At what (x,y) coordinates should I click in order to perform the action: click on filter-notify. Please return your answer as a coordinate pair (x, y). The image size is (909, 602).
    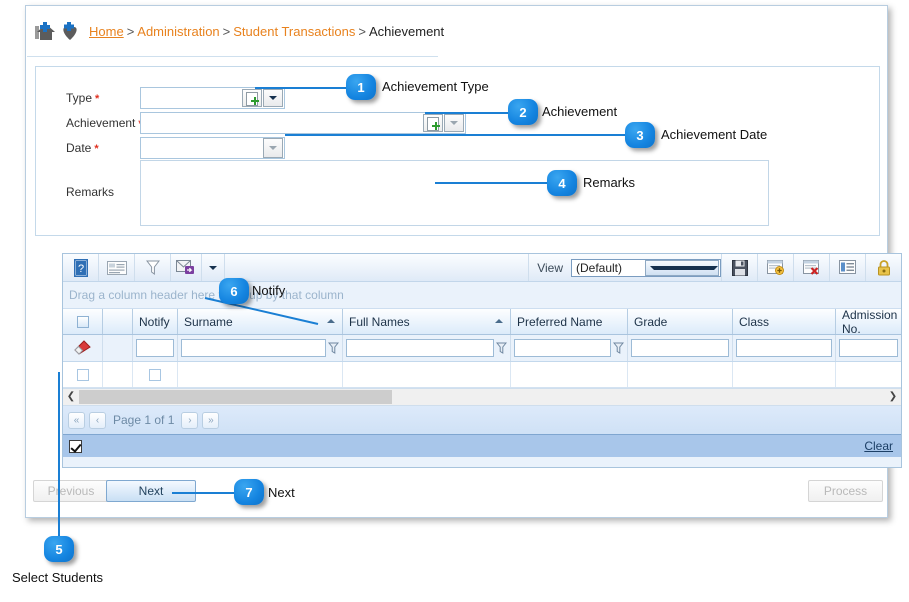
    Looking at the image, I should click on (155, 348).